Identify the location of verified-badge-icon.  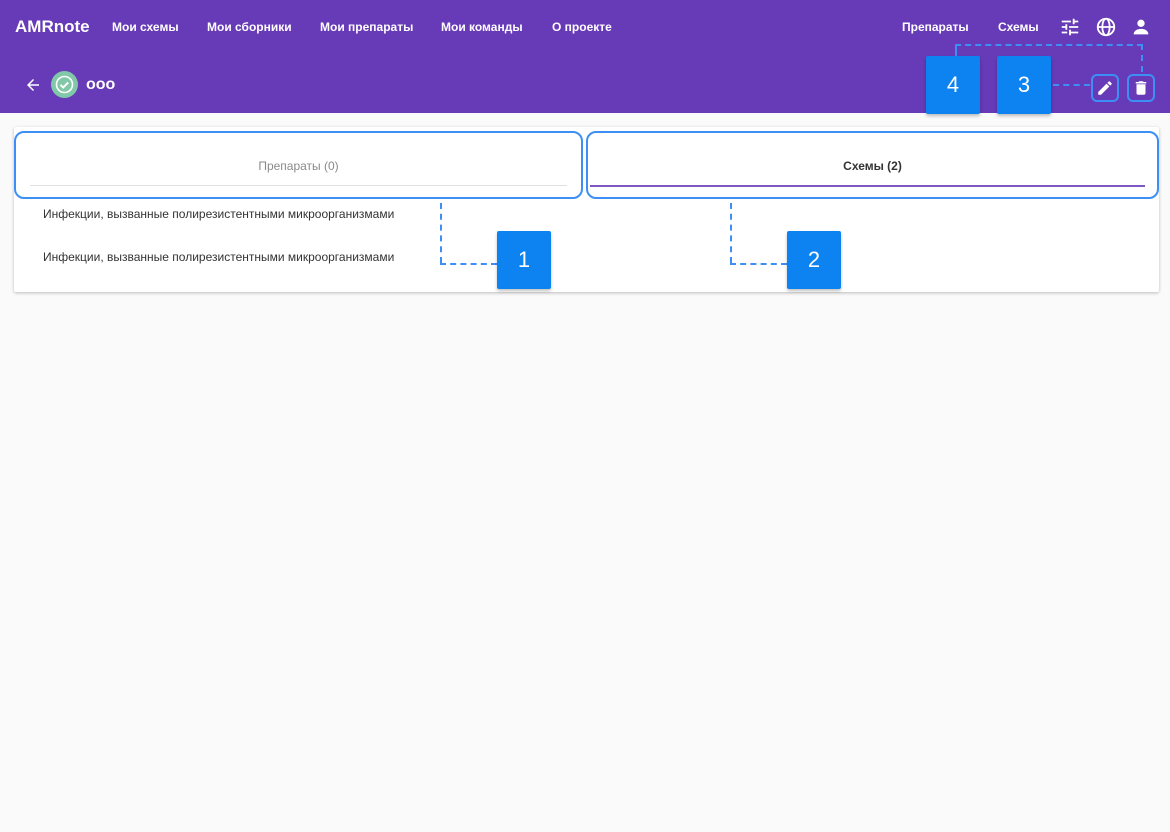
(64, 84).